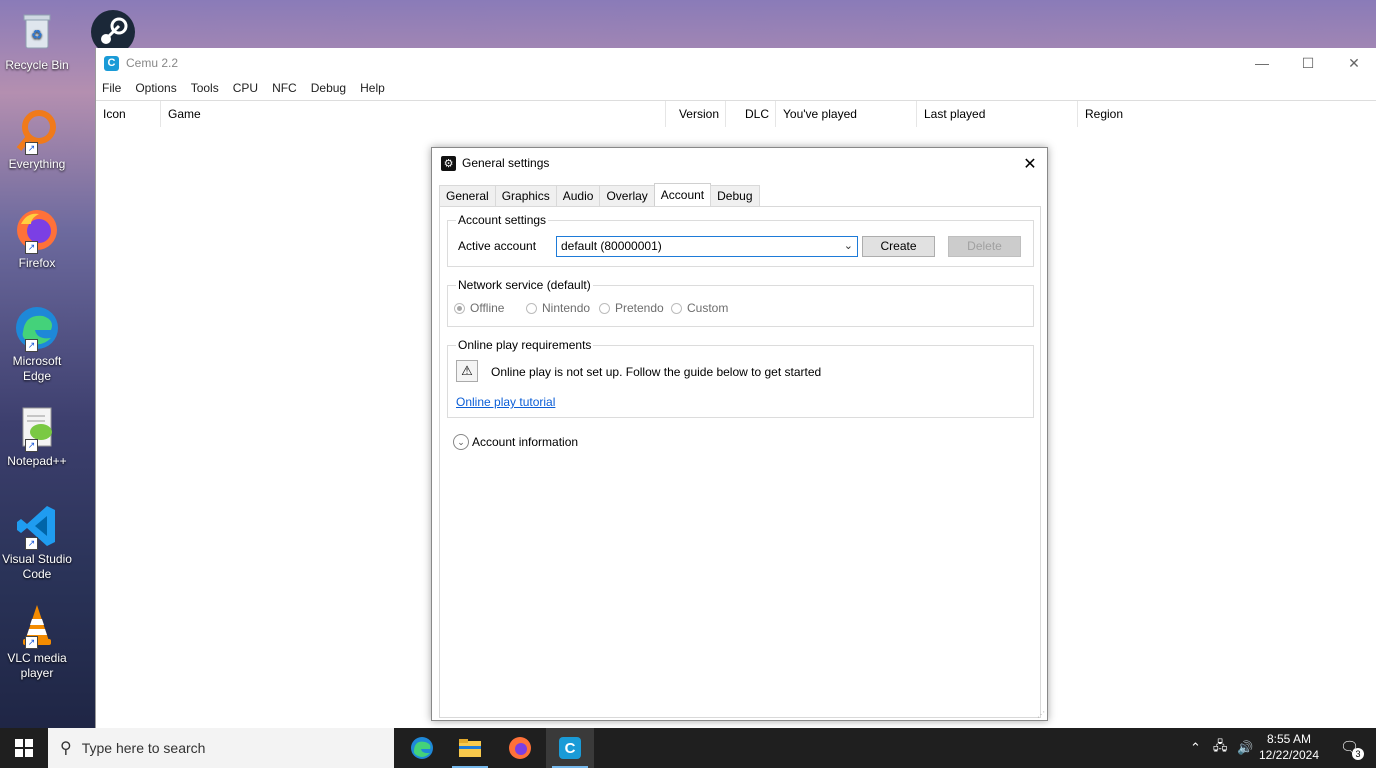 This screenshot has height=768, width=1376. Describe the element at coordinates (1195, 748) in the screenshot. I see `chevron-up-icon: ⌃` at that location.